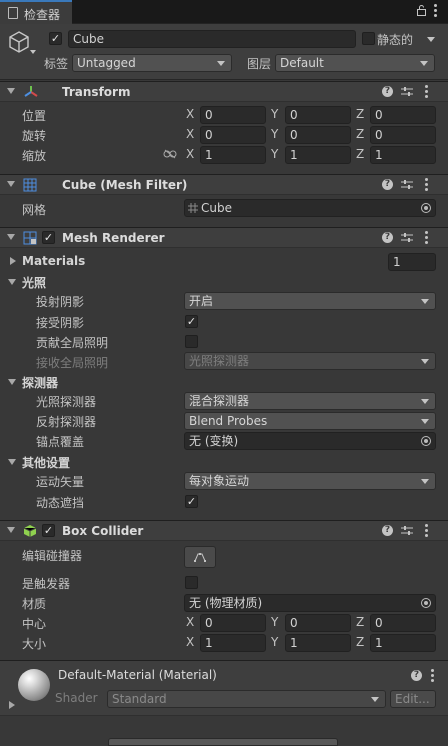 Image resolution: width=448 pixels, height=746 pixels. I want to click on tag-label: 标签, so click(56, 64).